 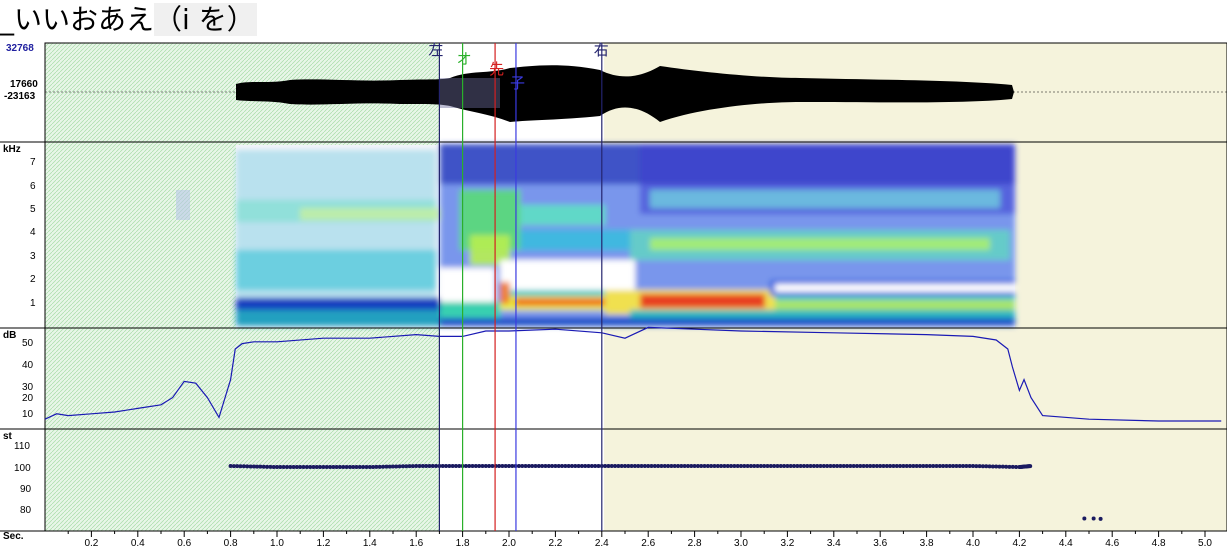 I want to click on db-tick: 50, so click(x=28, y=343).